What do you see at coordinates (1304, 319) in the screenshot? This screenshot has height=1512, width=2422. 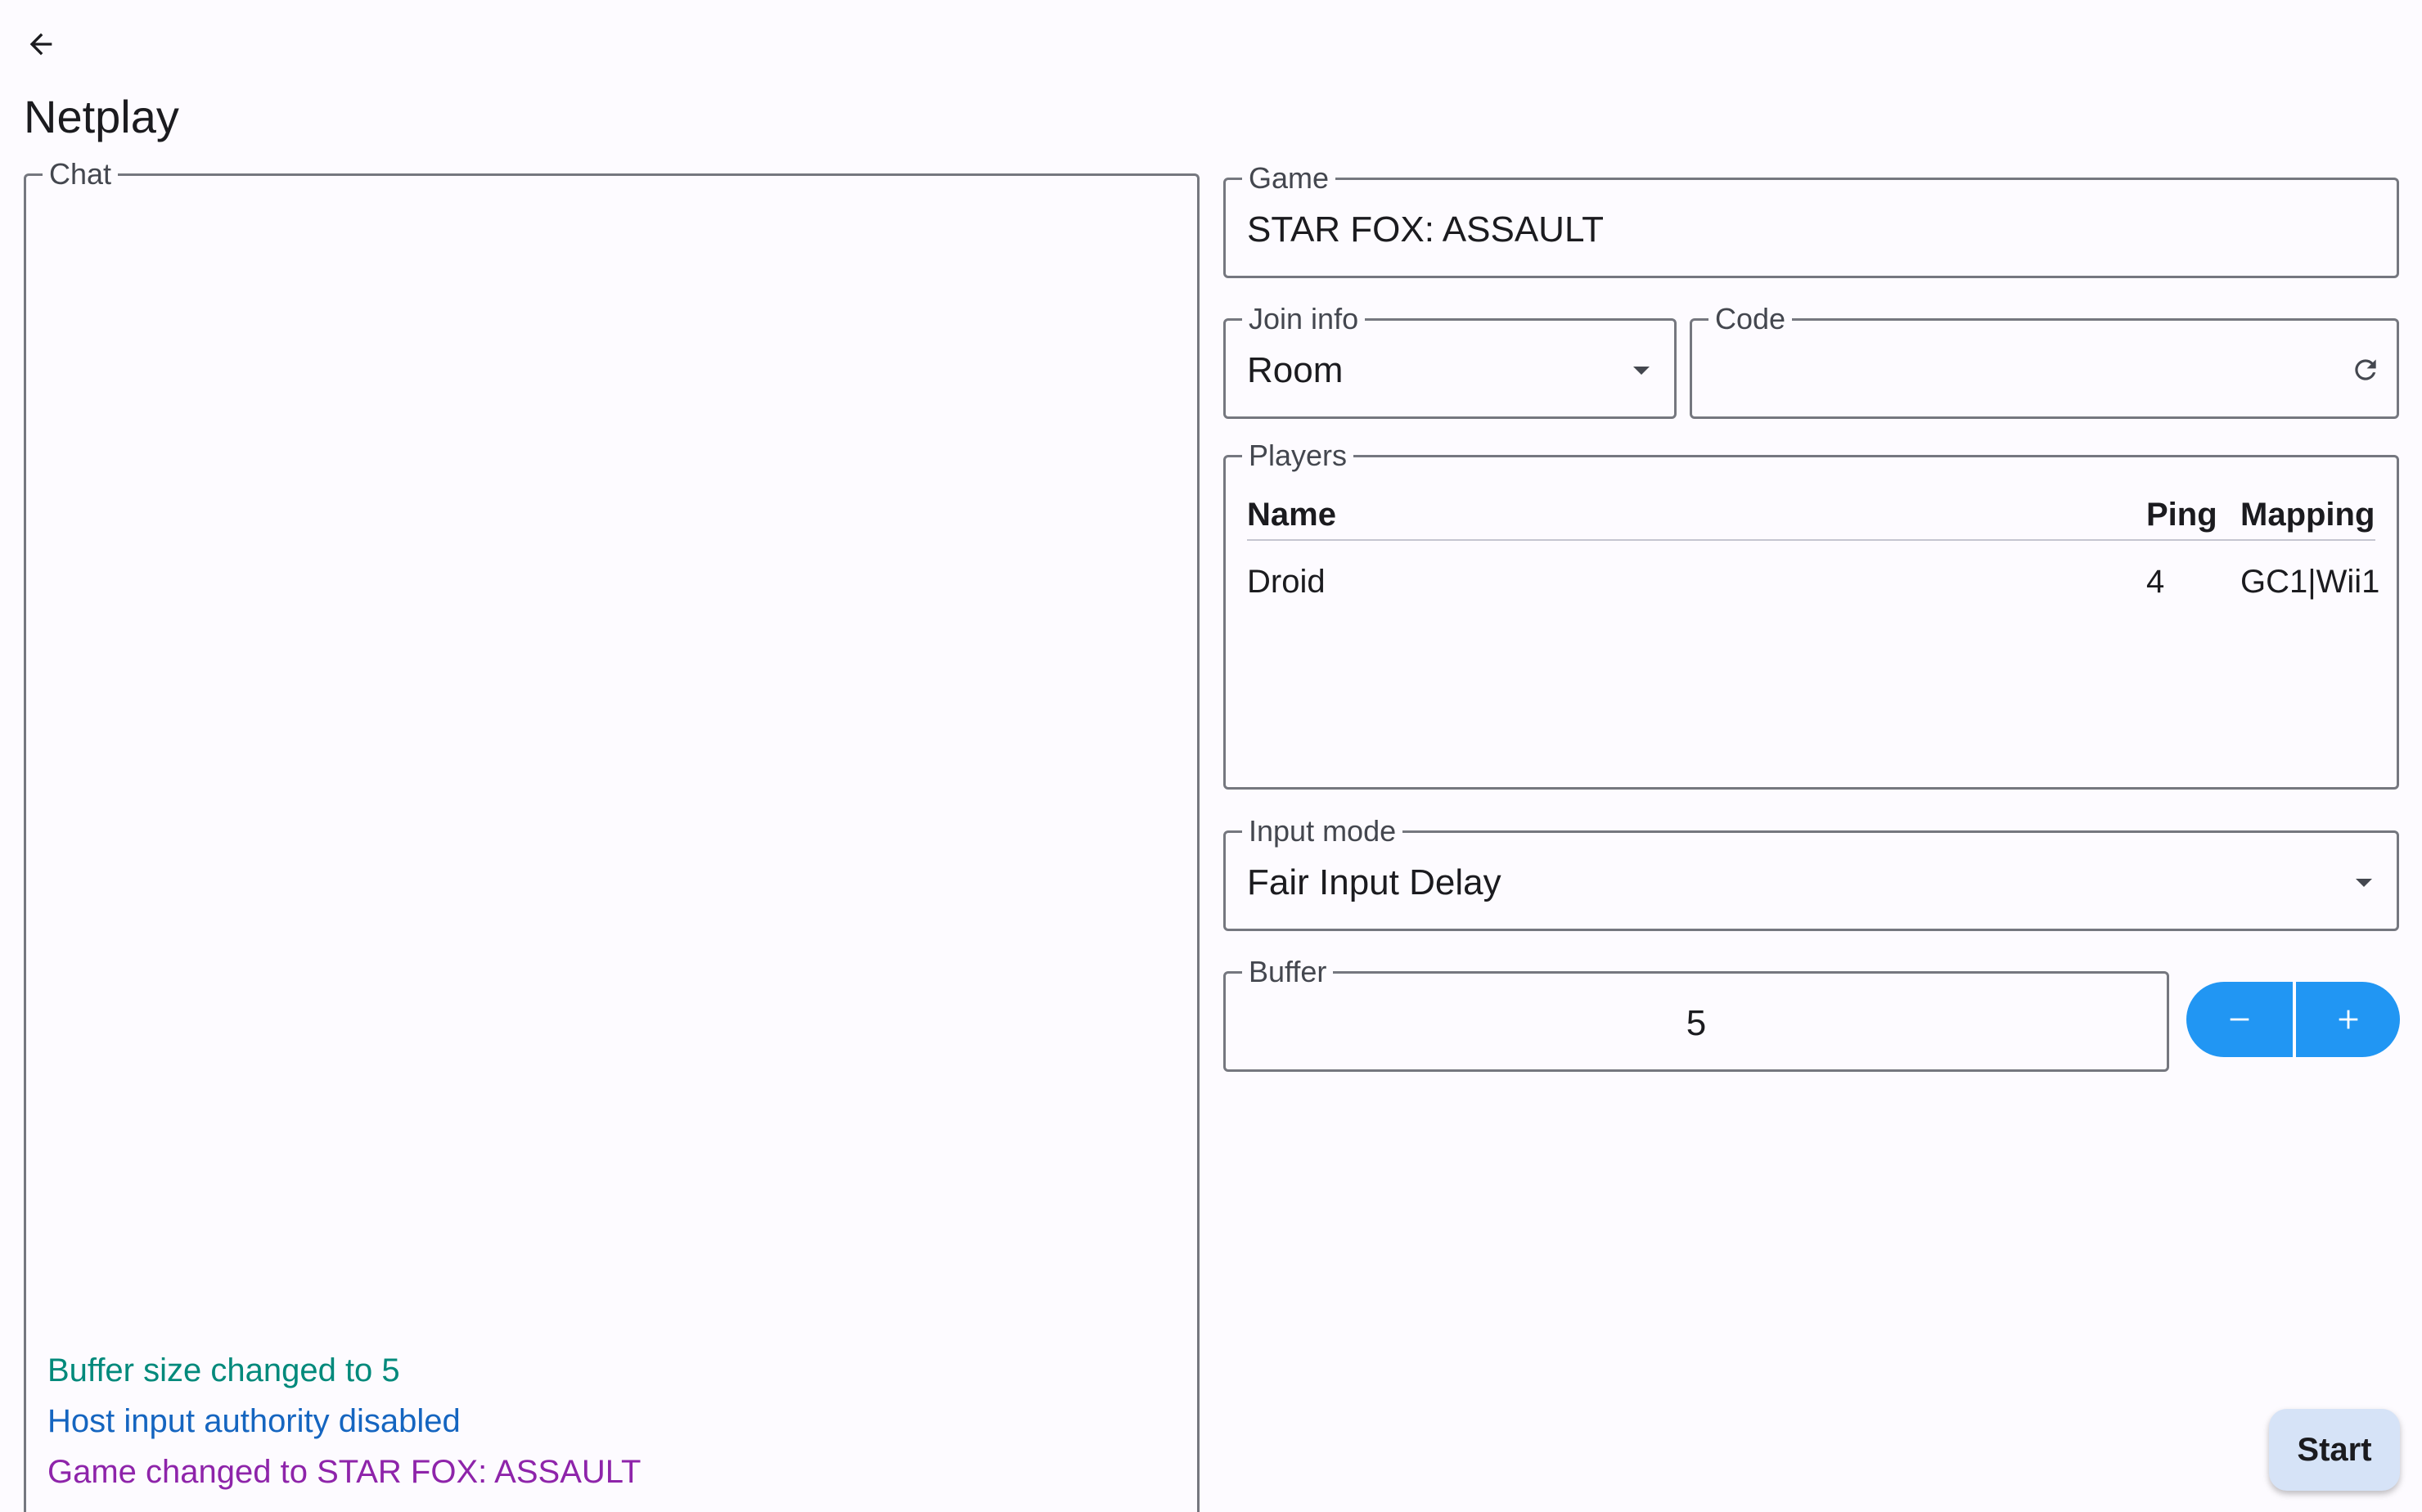 I see `join-info-label: Join info` at bounding box center [1304, 319].